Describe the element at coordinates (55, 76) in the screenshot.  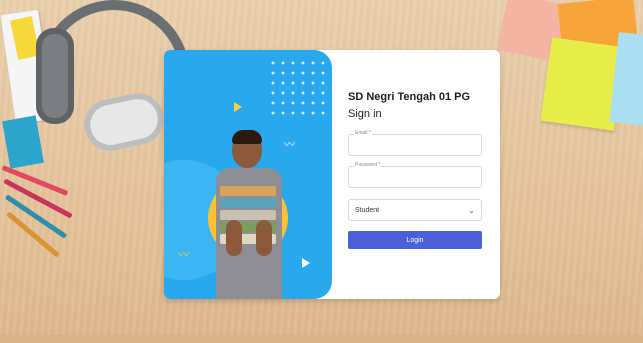
I see `headphones-earcup-left` at that location.